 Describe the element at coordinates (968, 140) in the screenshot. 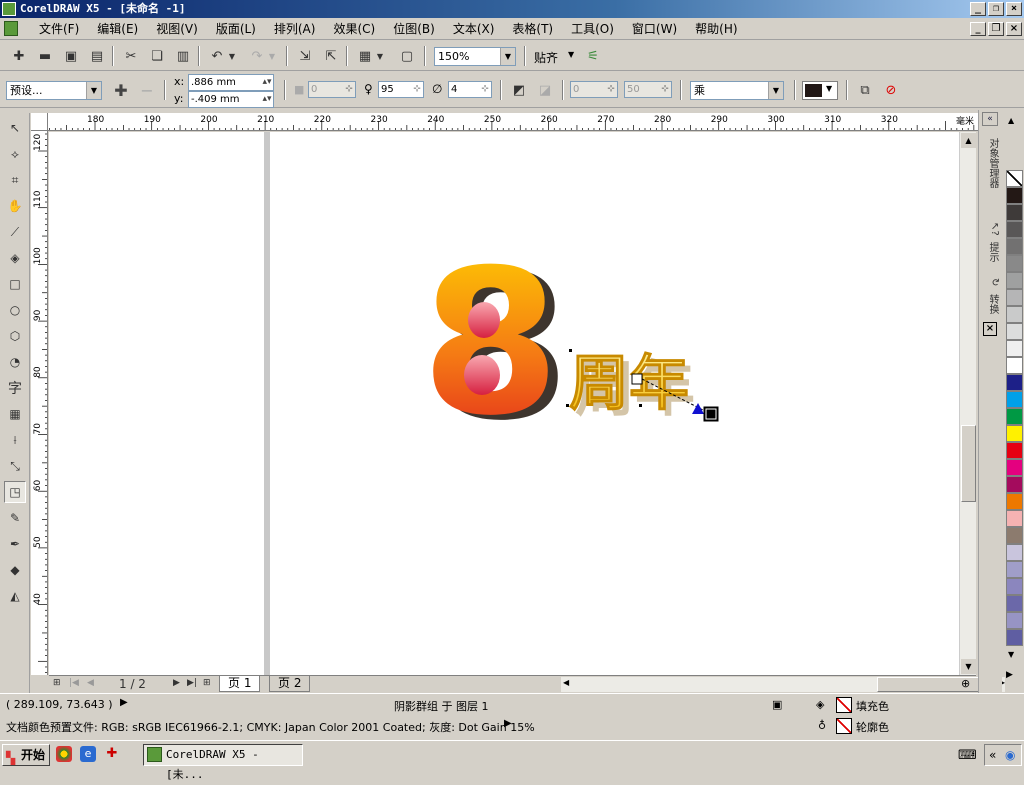

I see `scroll-up-icon: ▲` at that location.